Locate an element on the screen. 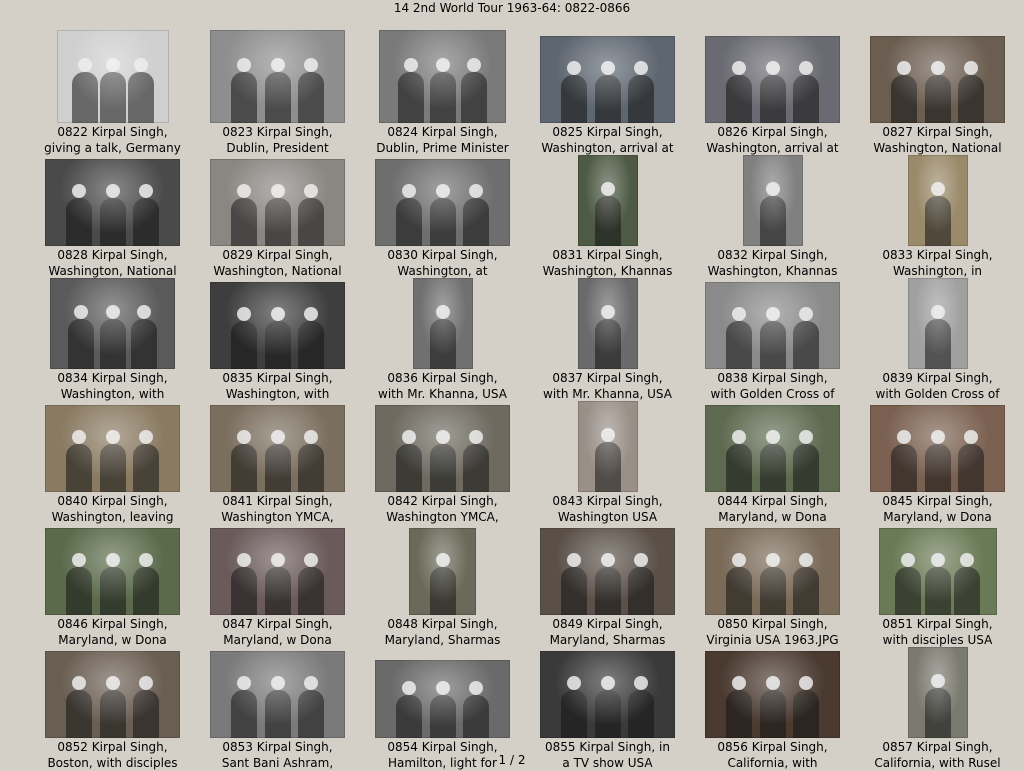  caption-line-1: 0849 Kirpal Singh, is located at coordinates (607, 624).